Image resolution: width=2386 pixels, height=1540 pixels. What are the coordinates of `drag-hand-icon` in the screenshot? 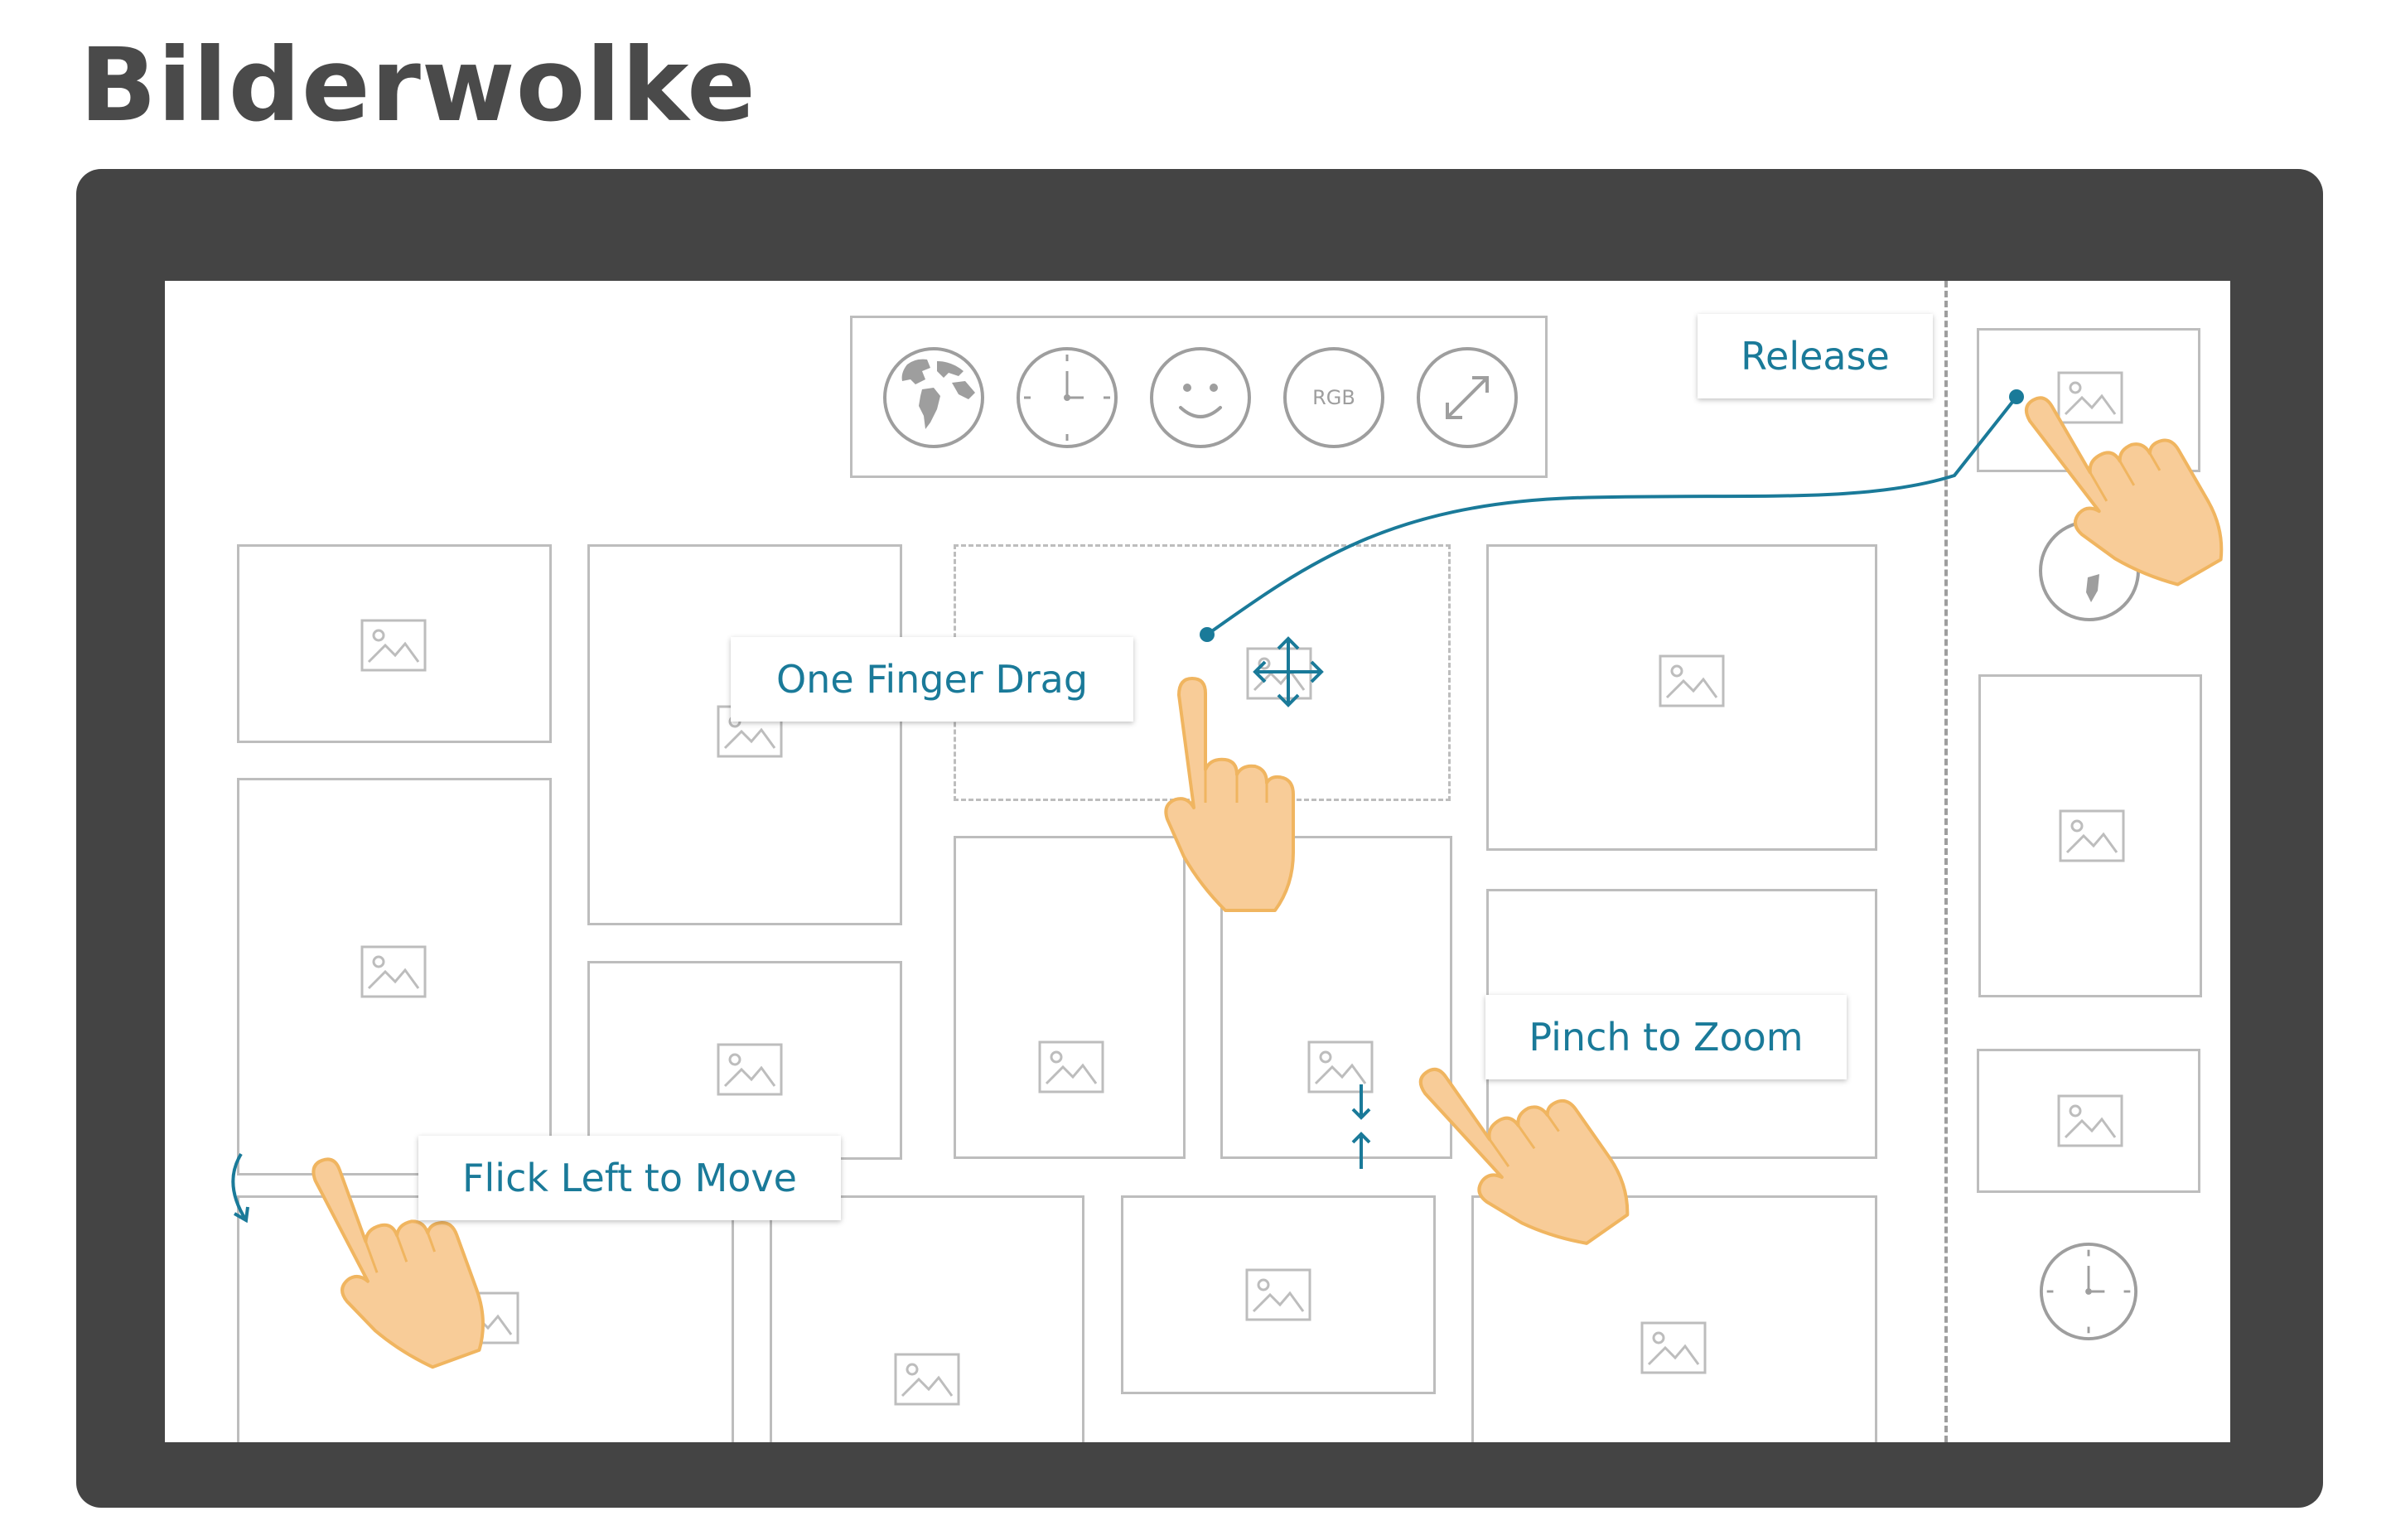 It's located at (1230, 794).